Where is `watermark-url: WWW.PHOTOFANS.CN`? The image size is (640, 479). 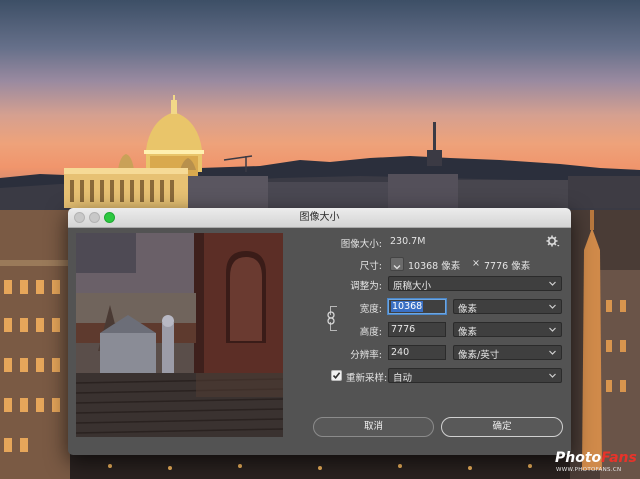
watermark-url: WWW.PHOTOFANS.CN is located at coordinates (589, 470).